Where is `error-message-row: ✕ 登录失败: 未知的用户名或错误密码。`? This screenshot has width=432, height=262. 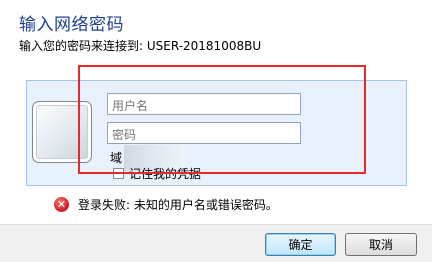
error-message-row: ✕ 登录失败: 未知的用户名或错误密码。 is located at coordinates (166, 204).